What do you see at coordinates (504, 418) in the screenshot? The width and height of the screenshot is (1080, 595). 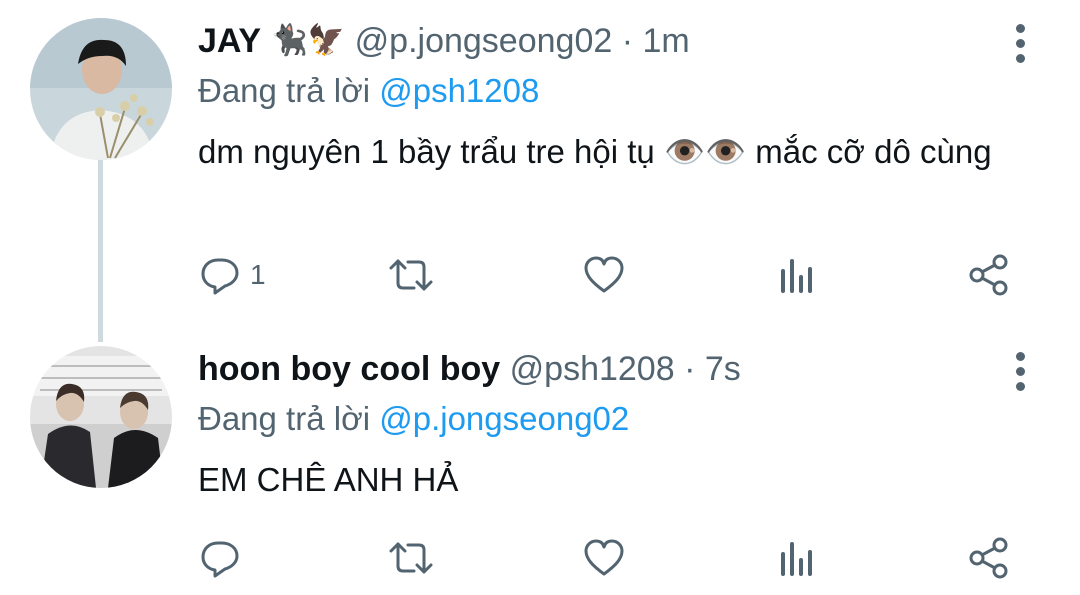 I see `replying-to-mention: @p.jongseong02` at bounding box center [504, 418].